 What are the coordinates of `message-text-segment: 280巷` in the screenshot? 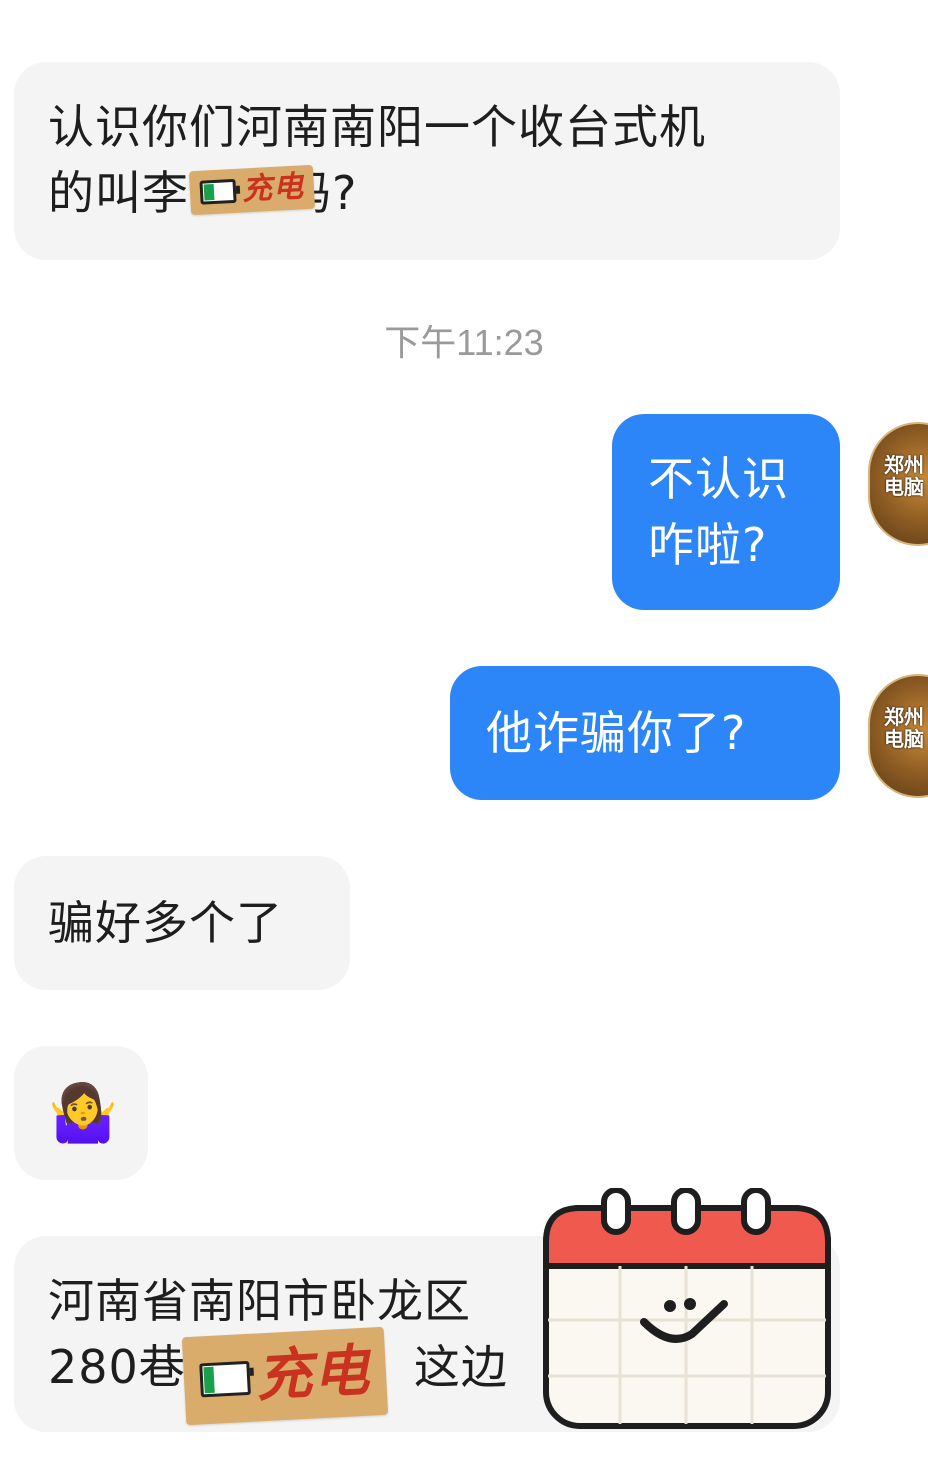 It's located at (117, 1367).